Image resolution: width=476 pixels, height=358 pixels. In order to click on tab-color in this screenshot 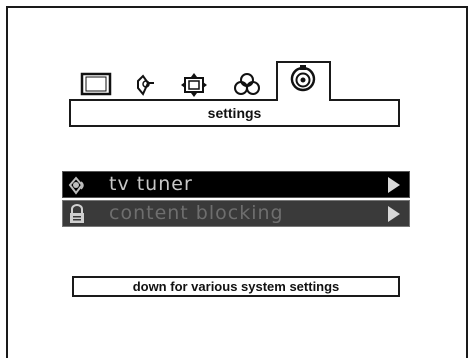, I will do `click(248, 83)`.